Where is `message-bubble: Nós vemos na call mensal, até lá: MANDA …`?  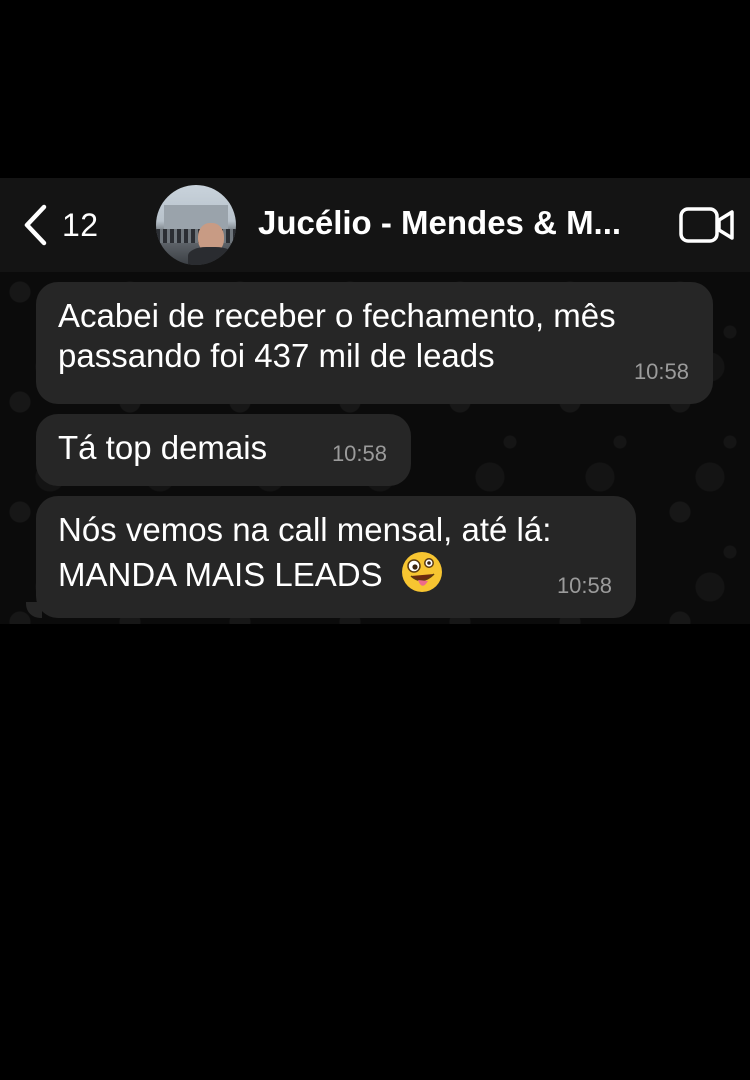
message-bubble: Nós vemos na call mensal, até lá: MANDA … is located at coordinates (336, 557).